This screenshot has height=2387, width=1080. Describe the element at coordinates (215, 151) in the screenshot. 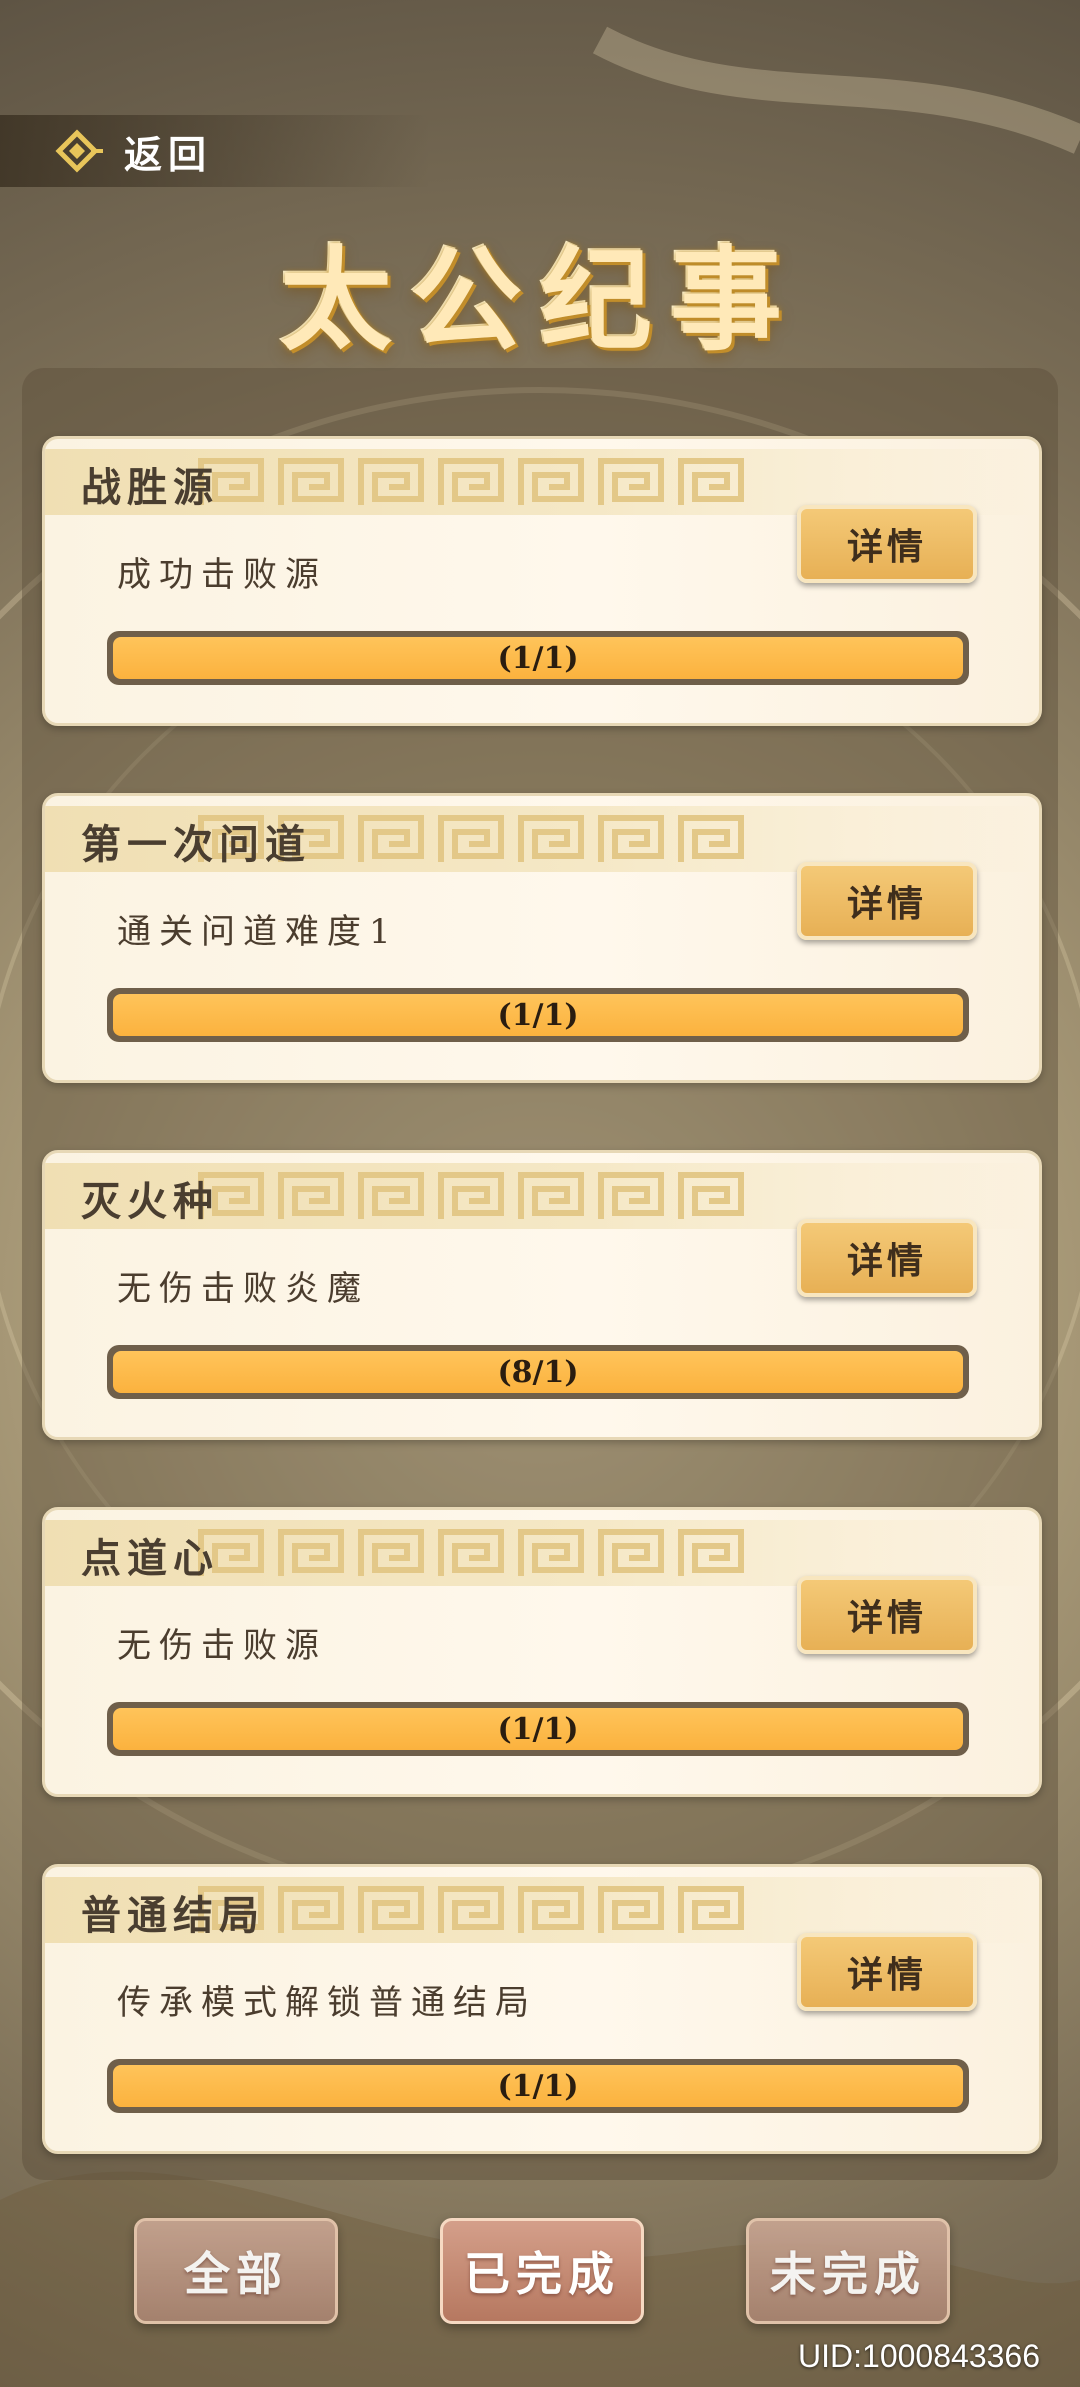

I see `back-button: 返回` at that location.